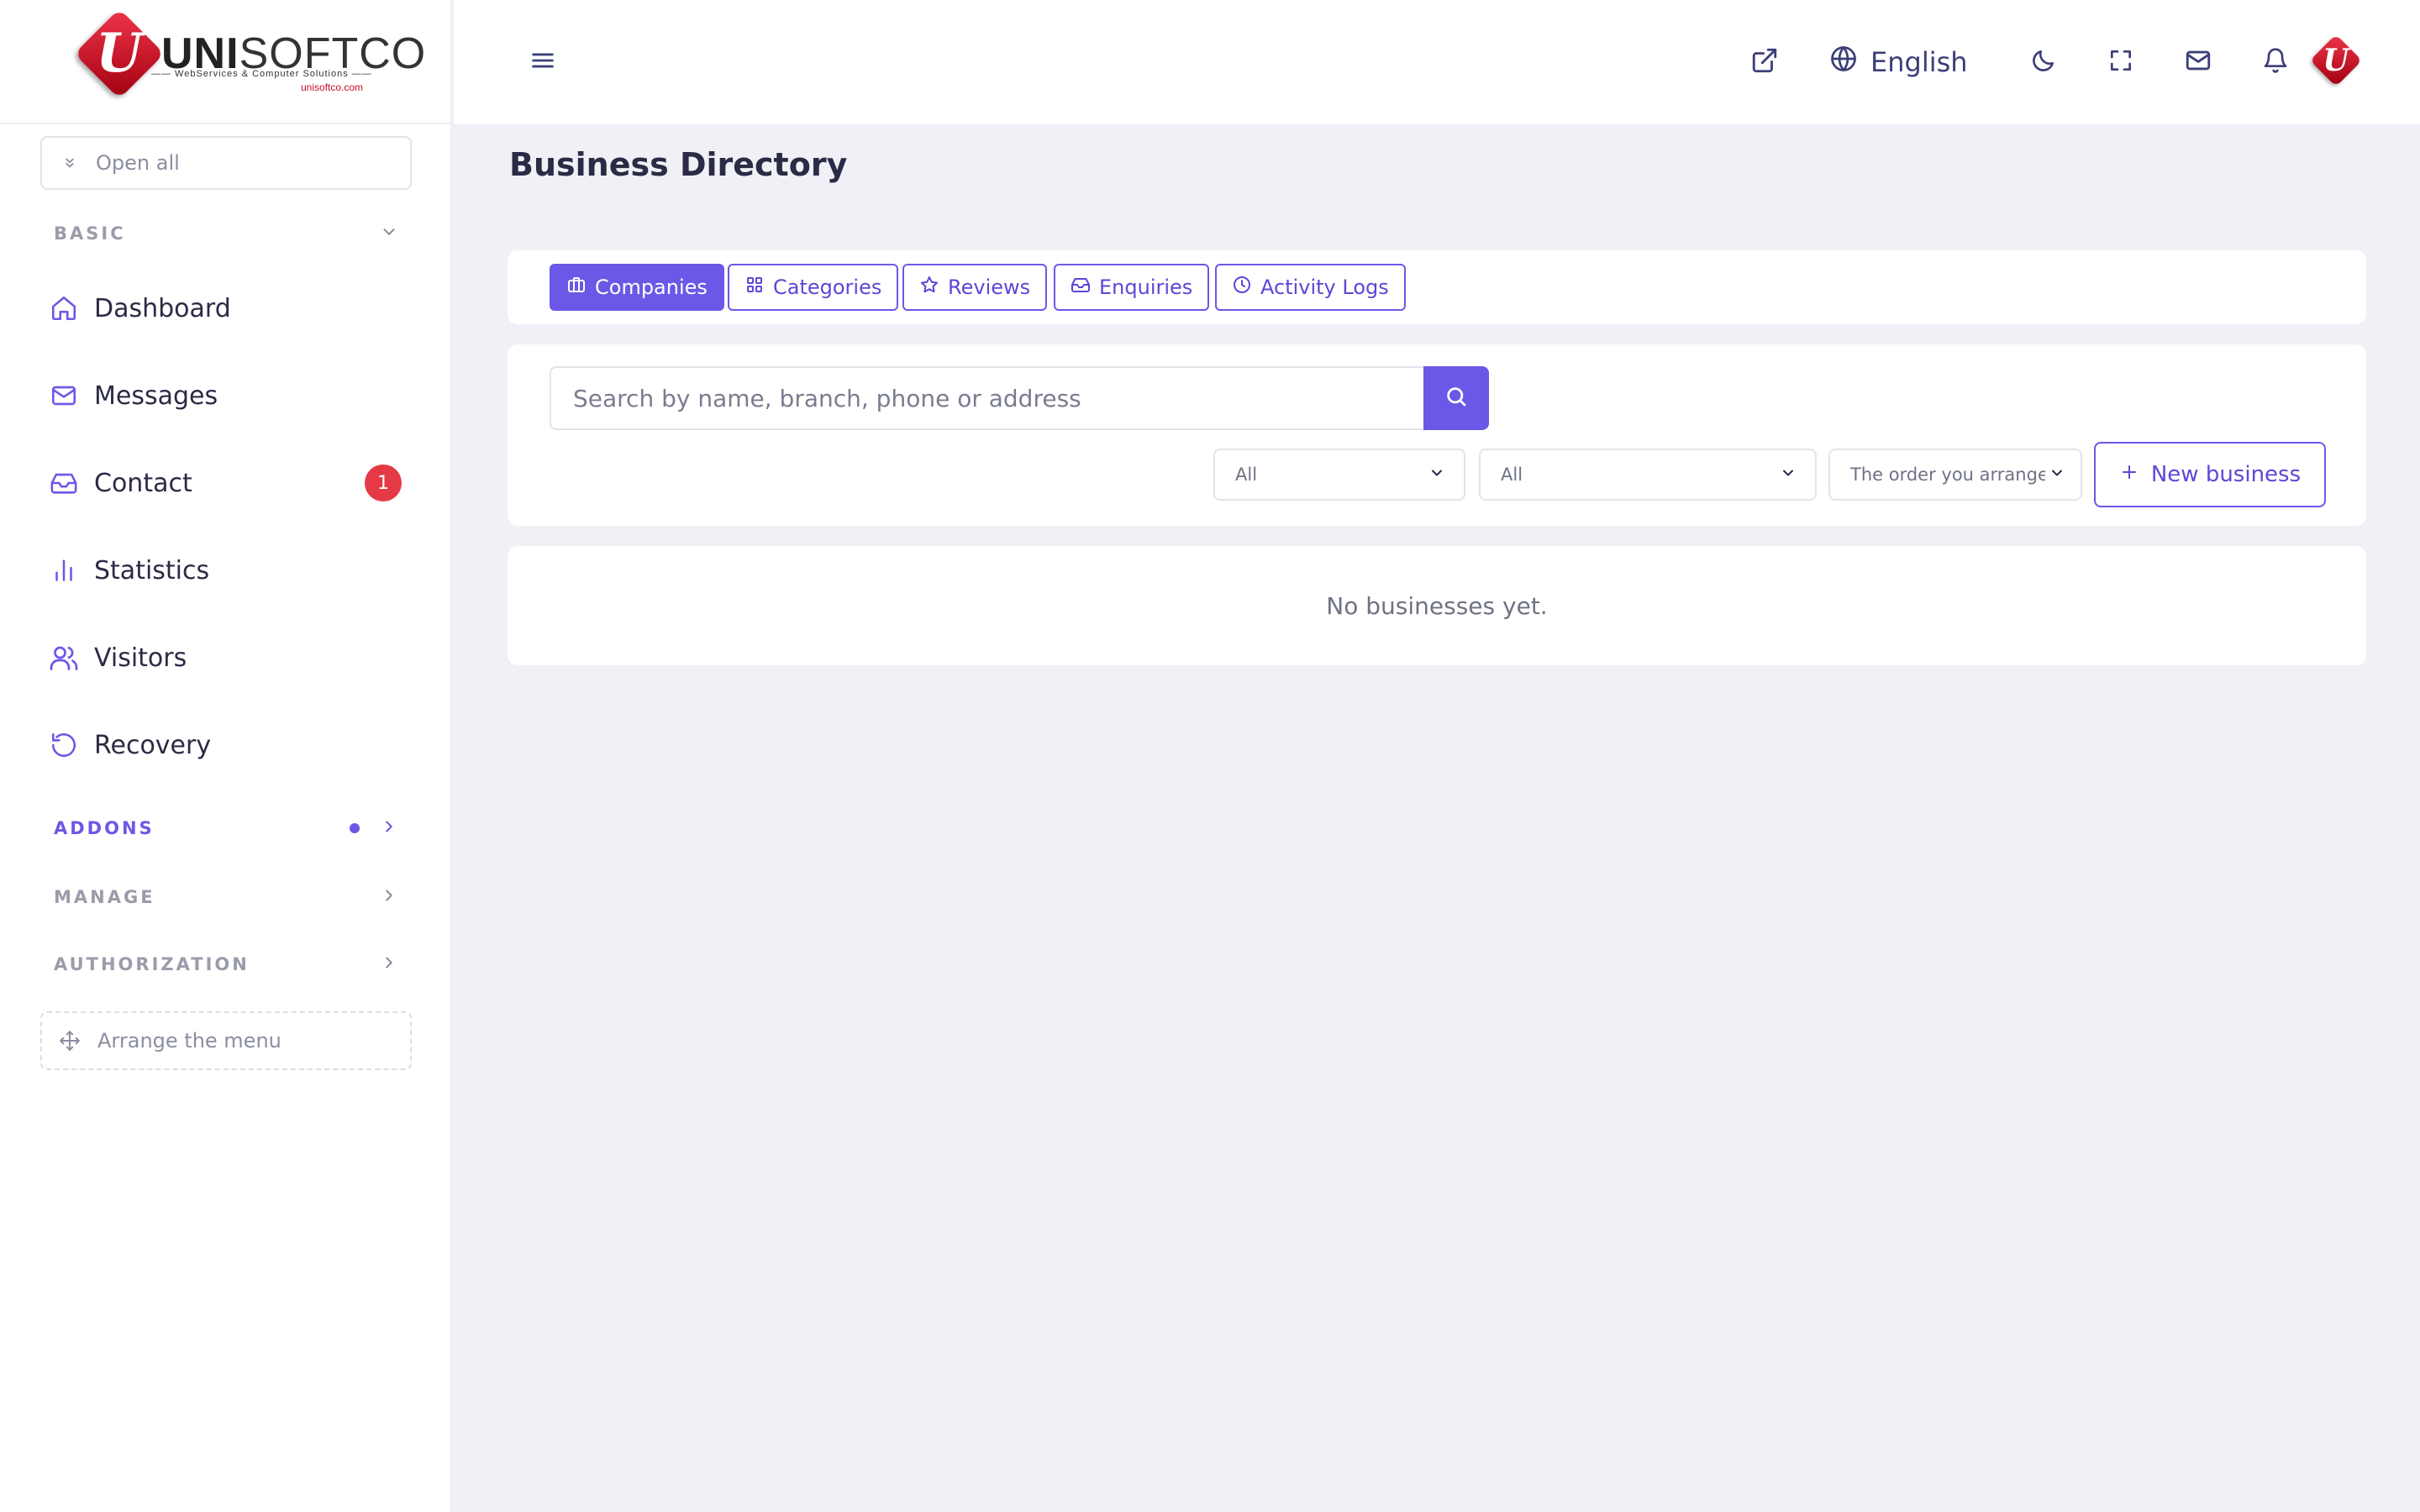 The width and height of the screenshot is (2420, 1512). What do you see at coordinates (162, 308) in the screenshot?
I see `sidebar-item-label: Dashboard` at bounding box center [162, 308].